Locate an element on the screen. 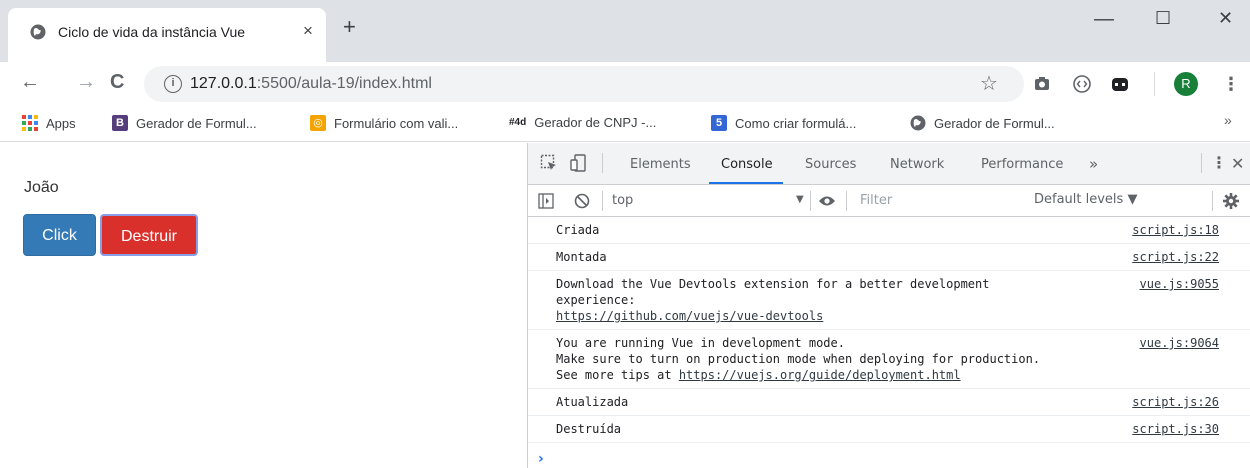 This screenshot has height=468, width=1250. device-toolbar-icon is located at coordinates (579, 163).